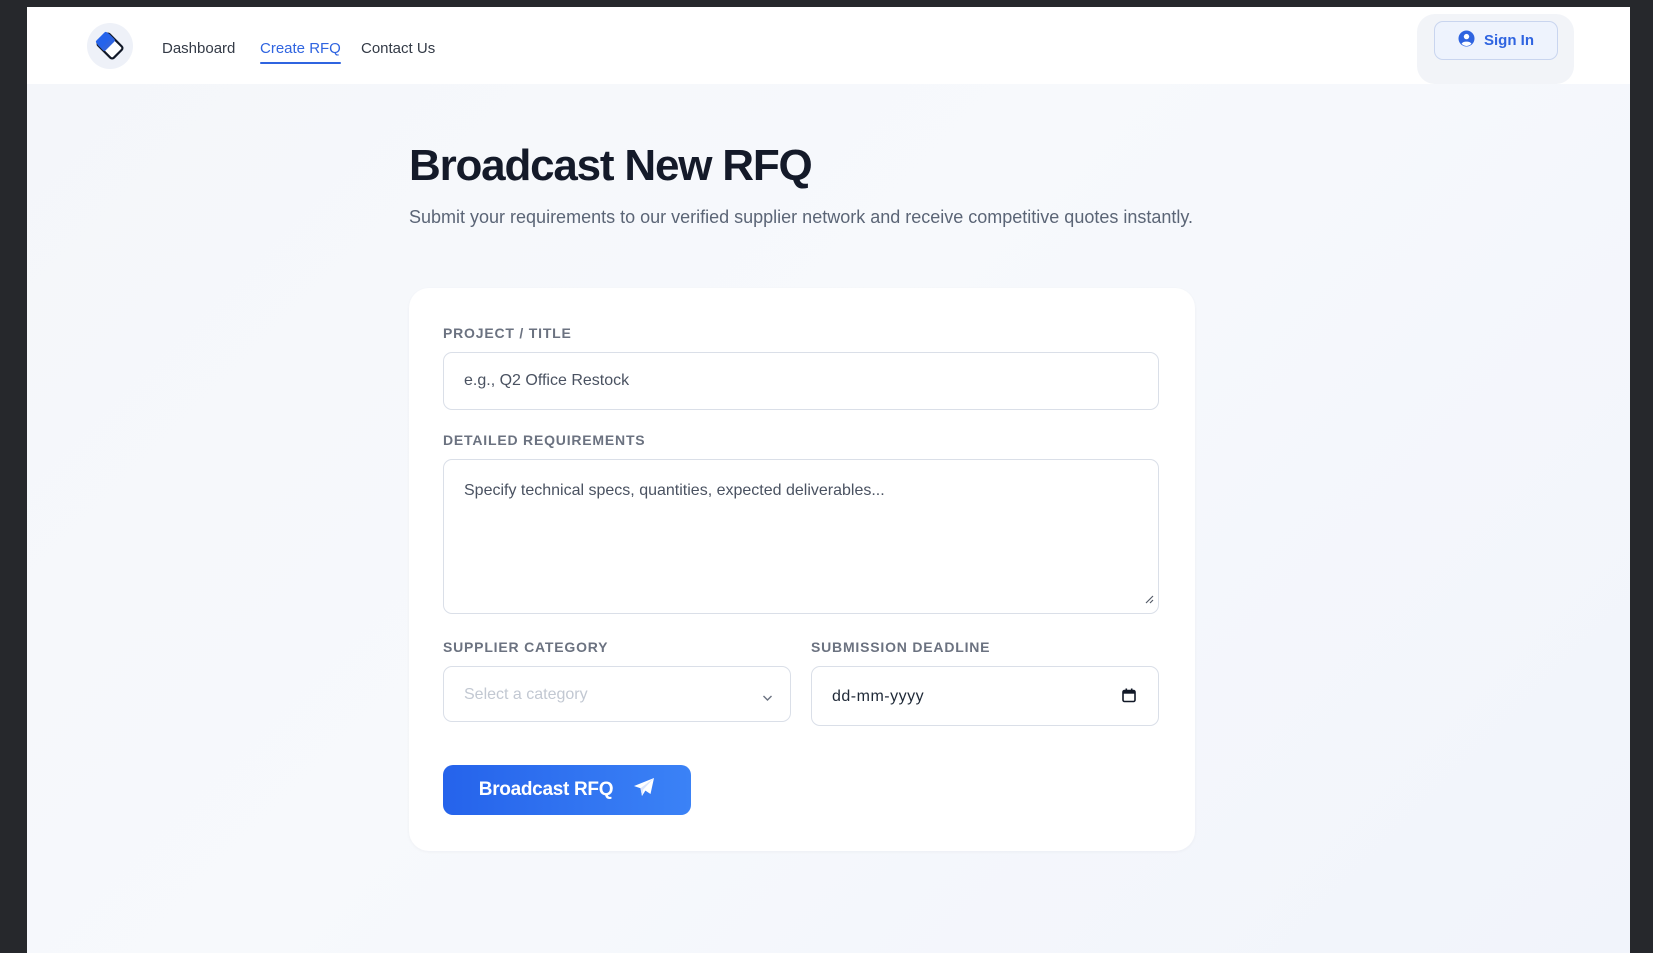 This screenshot has width=1653, height=953. I want to click on page-title: Broadcast New RFQ, so click(611, 165).